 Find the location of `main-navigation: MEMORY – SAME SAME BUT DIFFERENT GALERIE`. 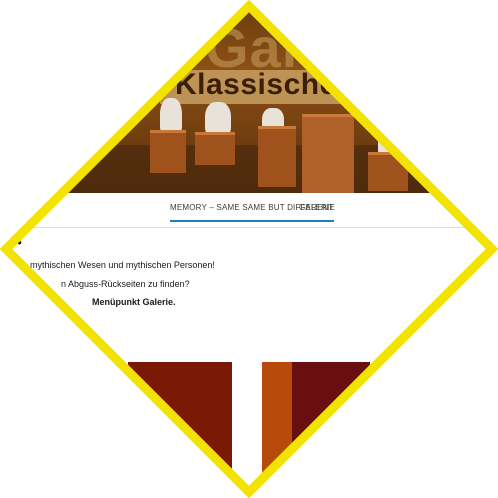

main-navigation: MEMORY – SAME SAME BUT DIFFERENT GALERIE is located at coordinates (249, 210).